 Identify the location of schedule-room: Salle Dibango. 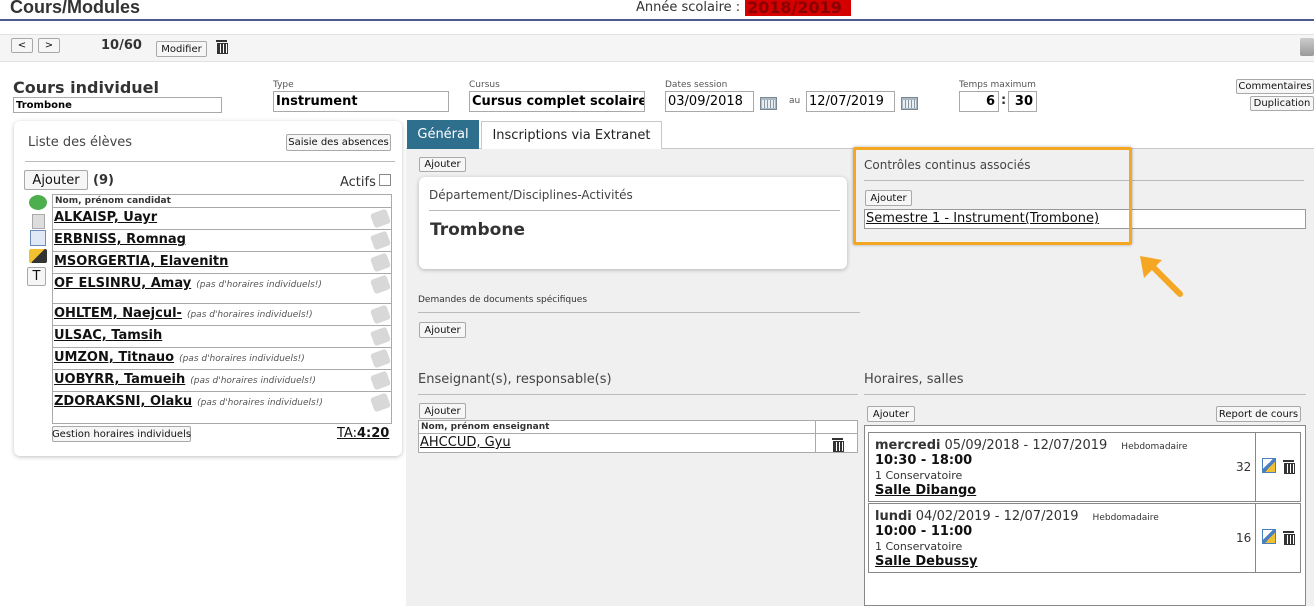
(925, 490).